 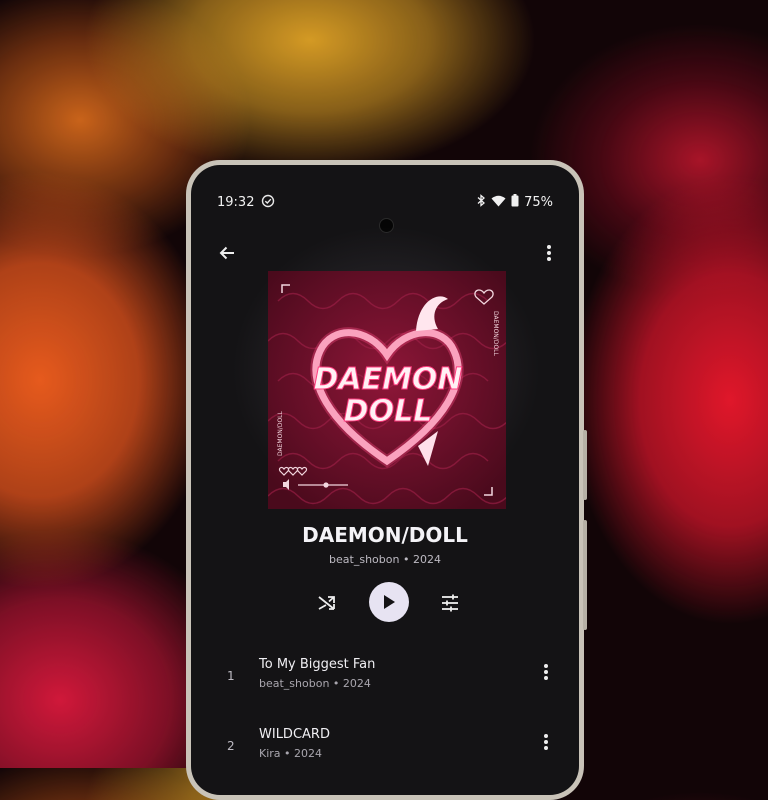 I want to click on shuffle-button, so click(x=327, y=603).